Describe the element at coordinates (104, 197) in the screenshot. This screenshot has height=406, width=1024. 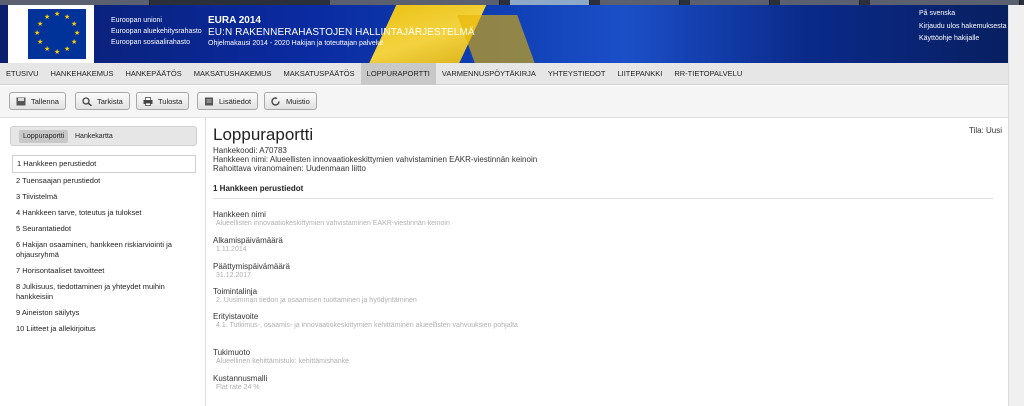
I see `sidebar-item-3: 3 Tiivistelmä` at that location.